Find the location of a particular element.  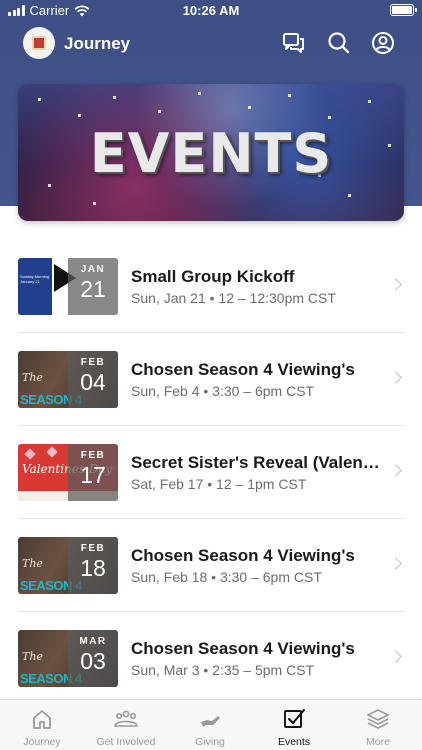

tab-more: More is located at coordinates (378, 725).